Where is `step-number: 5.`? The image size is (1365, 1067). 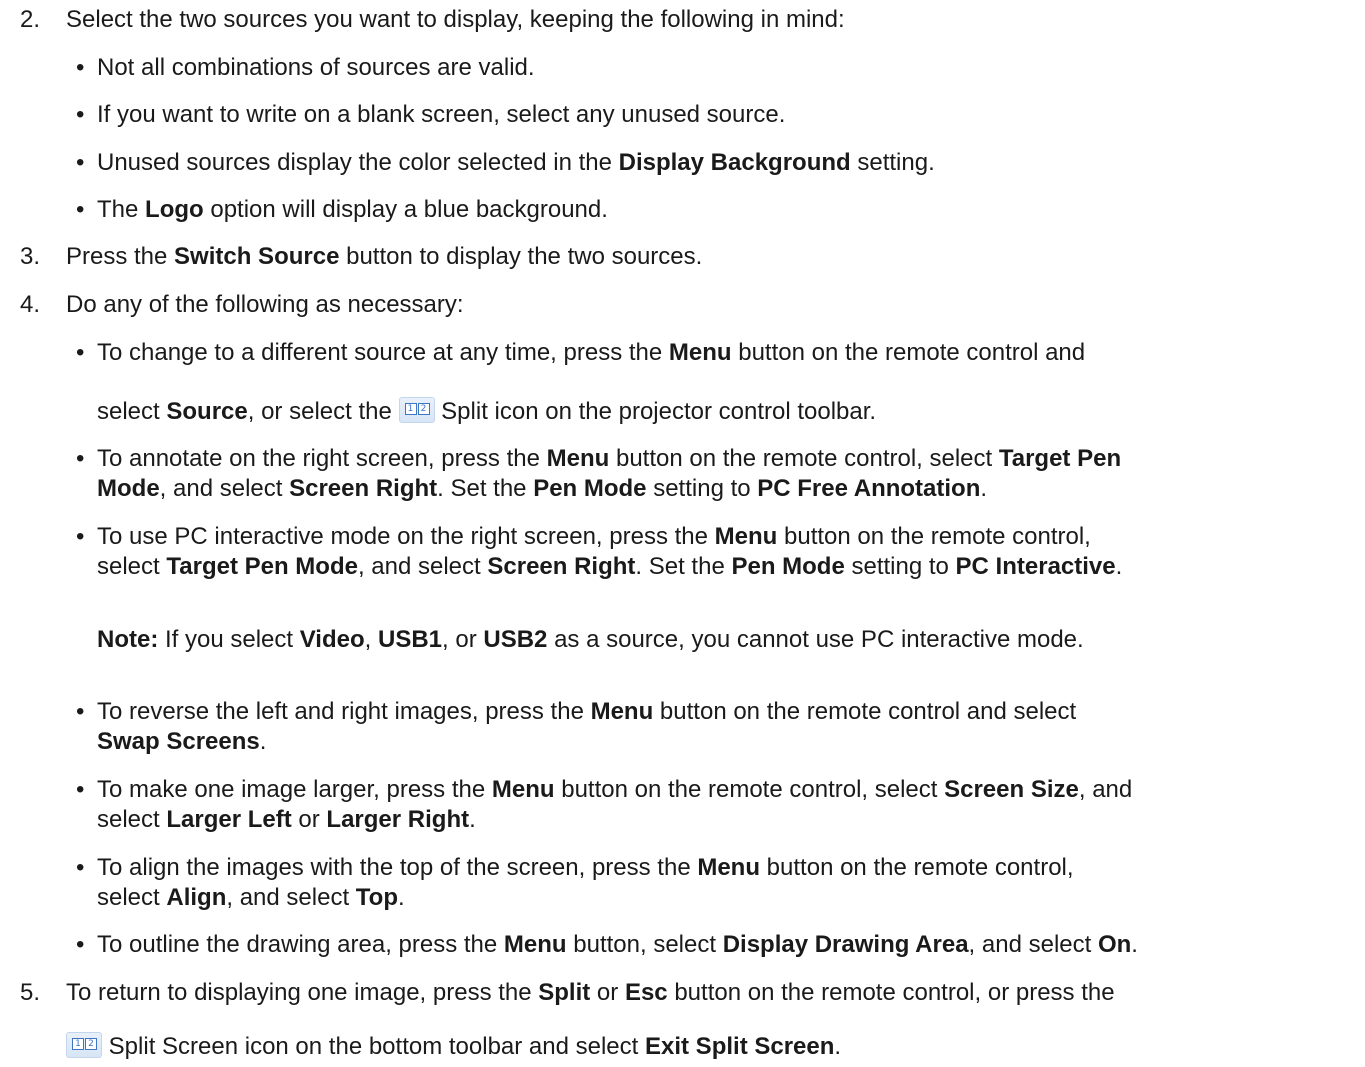
step-number: 5. is located at coordinates (30, 992).